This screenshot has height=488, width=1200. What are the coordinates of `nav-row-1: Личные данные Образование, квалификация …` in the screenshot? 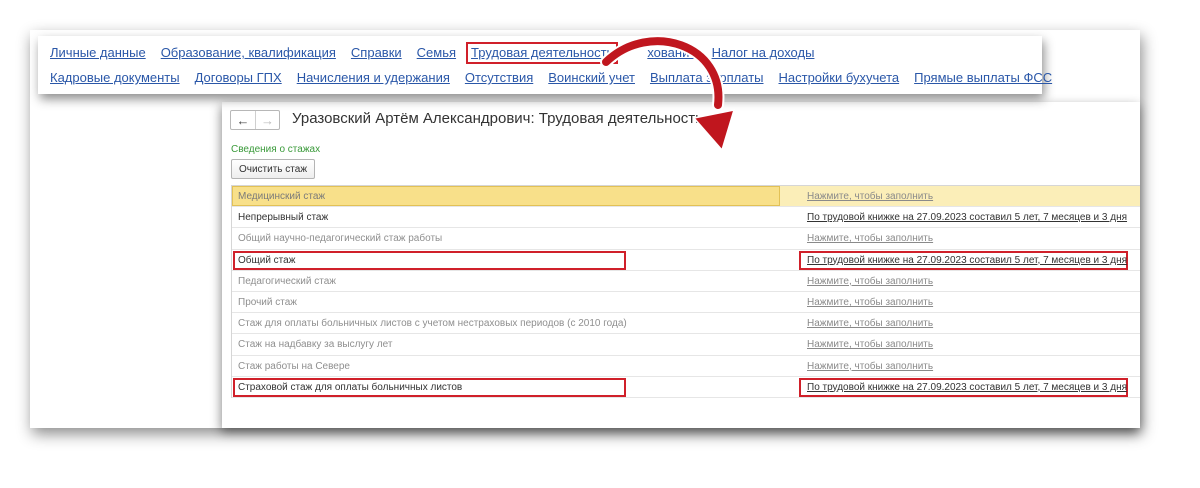 It's located at (439, 53).